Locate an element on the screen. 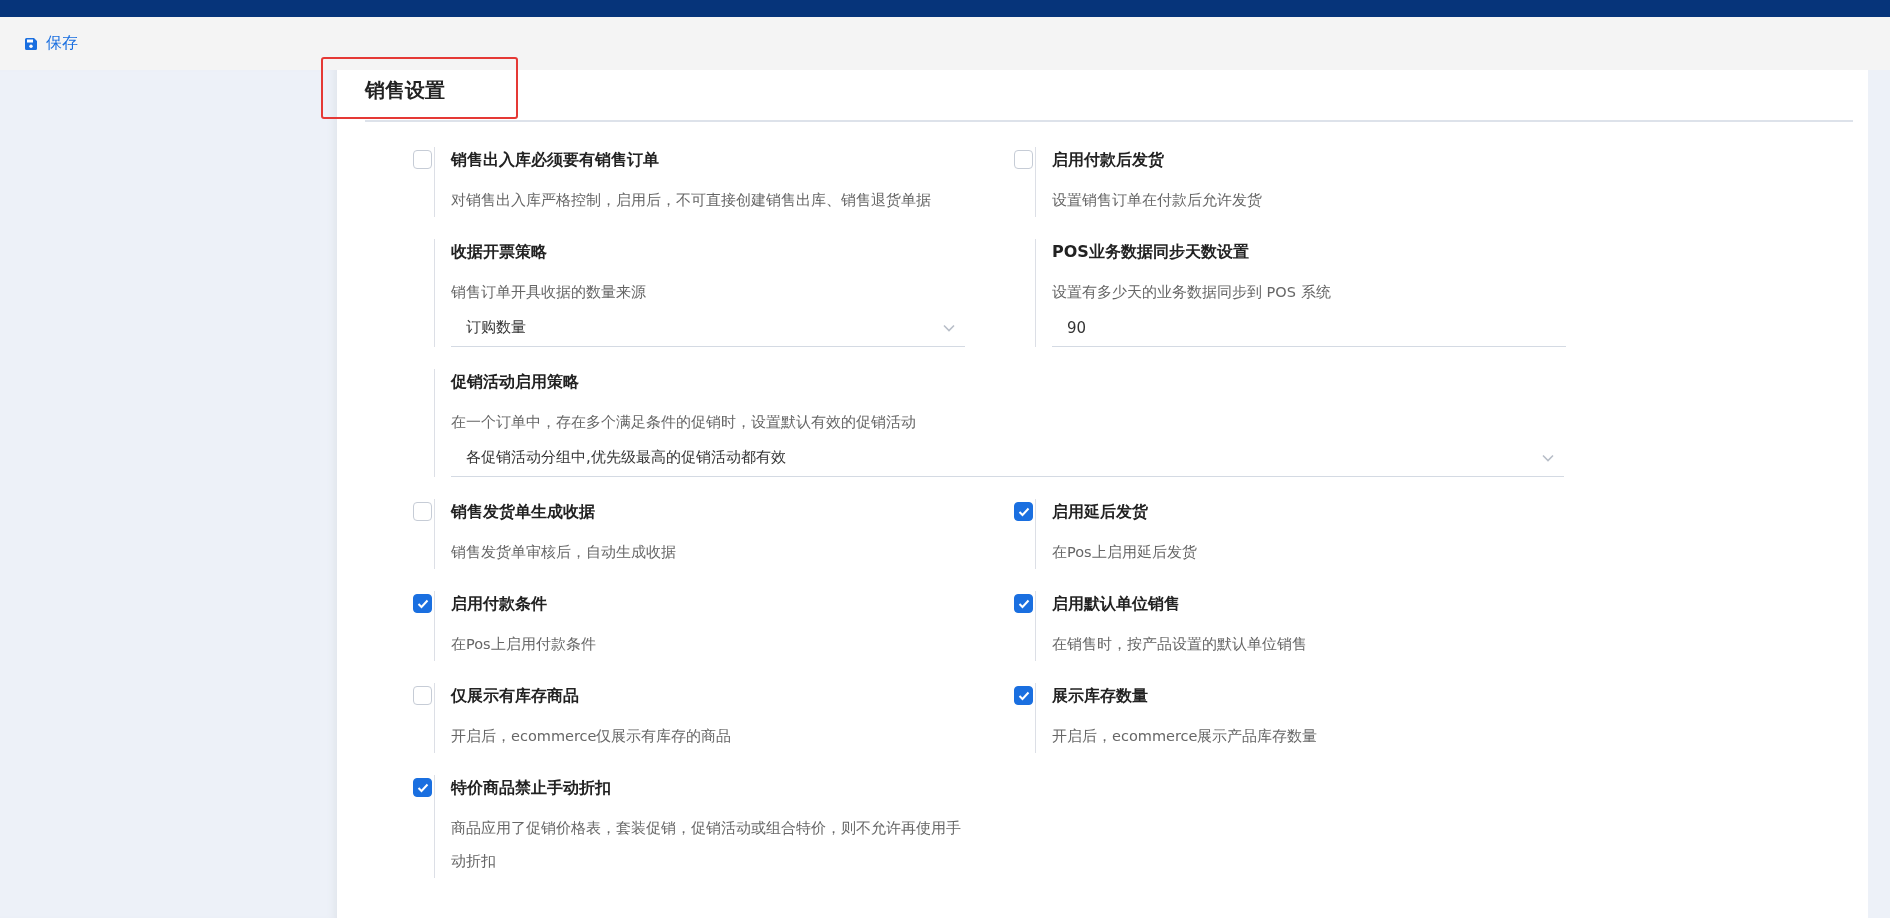 The image size is (1890, 918). select-field: 订购数量 is located at coordinates (708, 328).